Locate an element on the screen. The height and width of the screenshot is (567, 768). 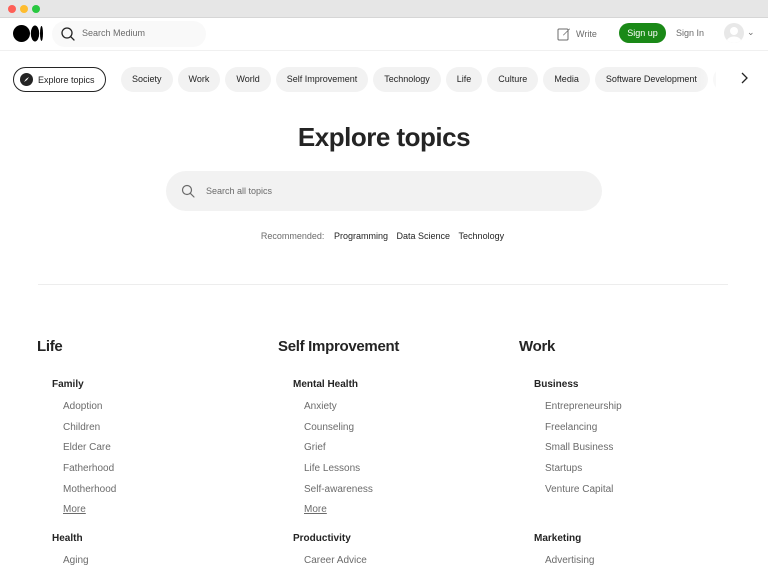
topic-pill-self-improvement: Self Improvement is located at coordinates (322, 79).